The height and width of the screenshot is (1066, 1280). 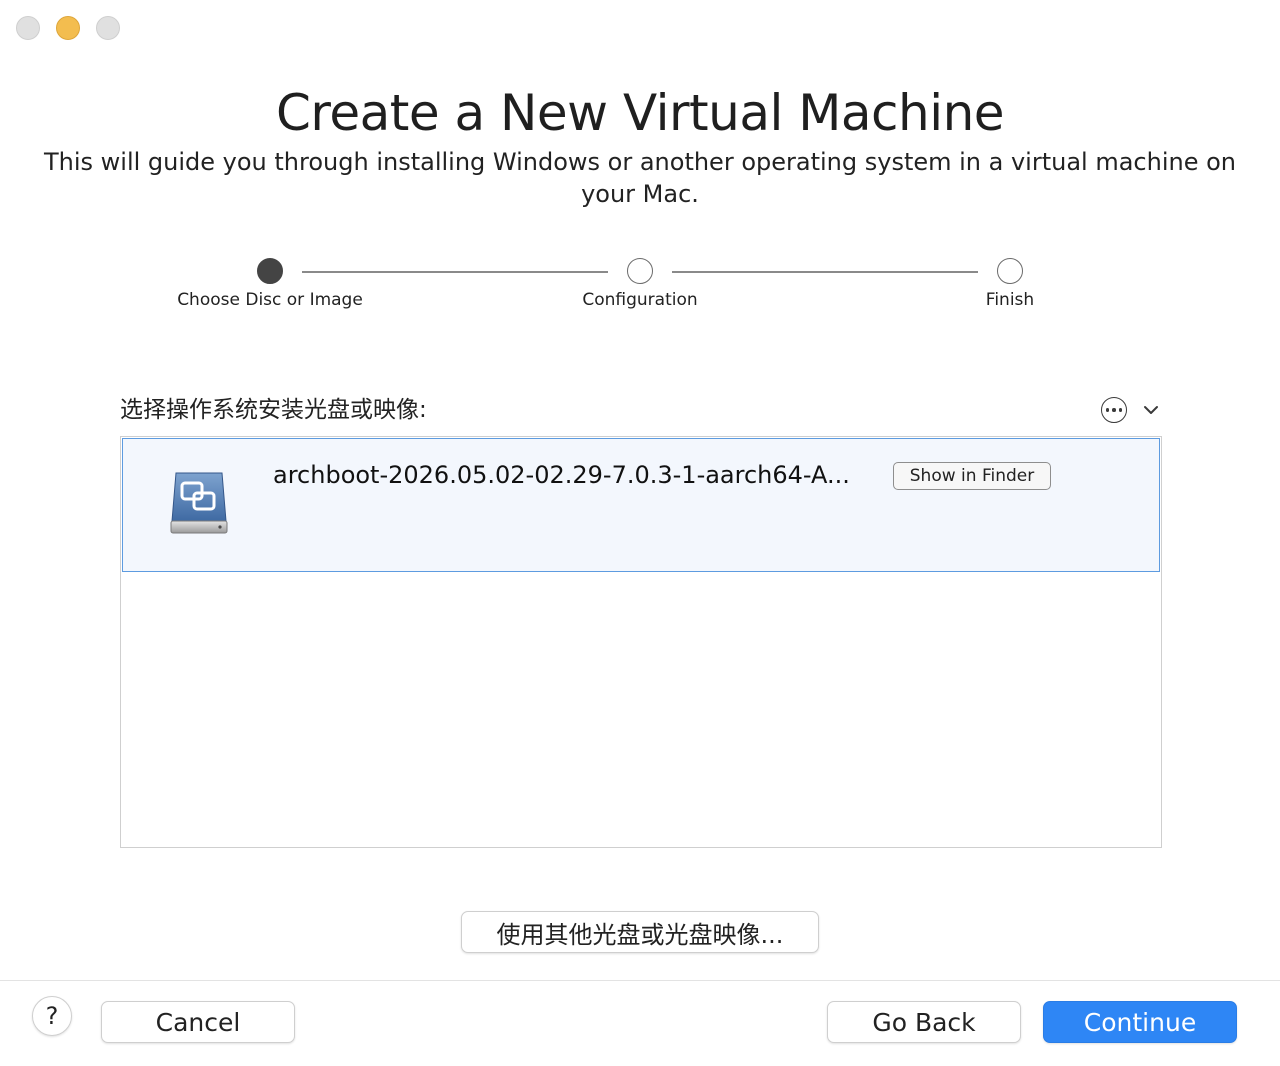 What do you see at coordinates (270, 300) in the screenshot?
I see `step-1-label: Choose Disc or Image` at bounding box center [270, 300].